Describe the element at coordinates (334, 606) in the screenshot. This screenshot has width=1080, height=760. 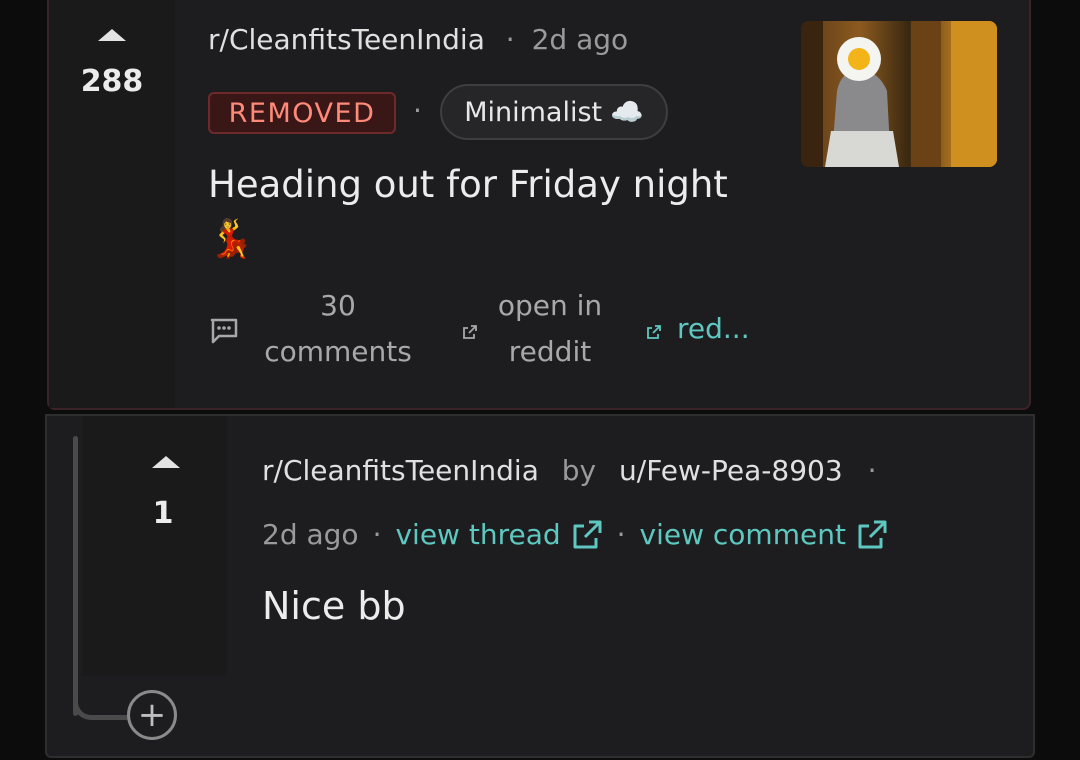
I see `comment-body: Nice bb` at that location.